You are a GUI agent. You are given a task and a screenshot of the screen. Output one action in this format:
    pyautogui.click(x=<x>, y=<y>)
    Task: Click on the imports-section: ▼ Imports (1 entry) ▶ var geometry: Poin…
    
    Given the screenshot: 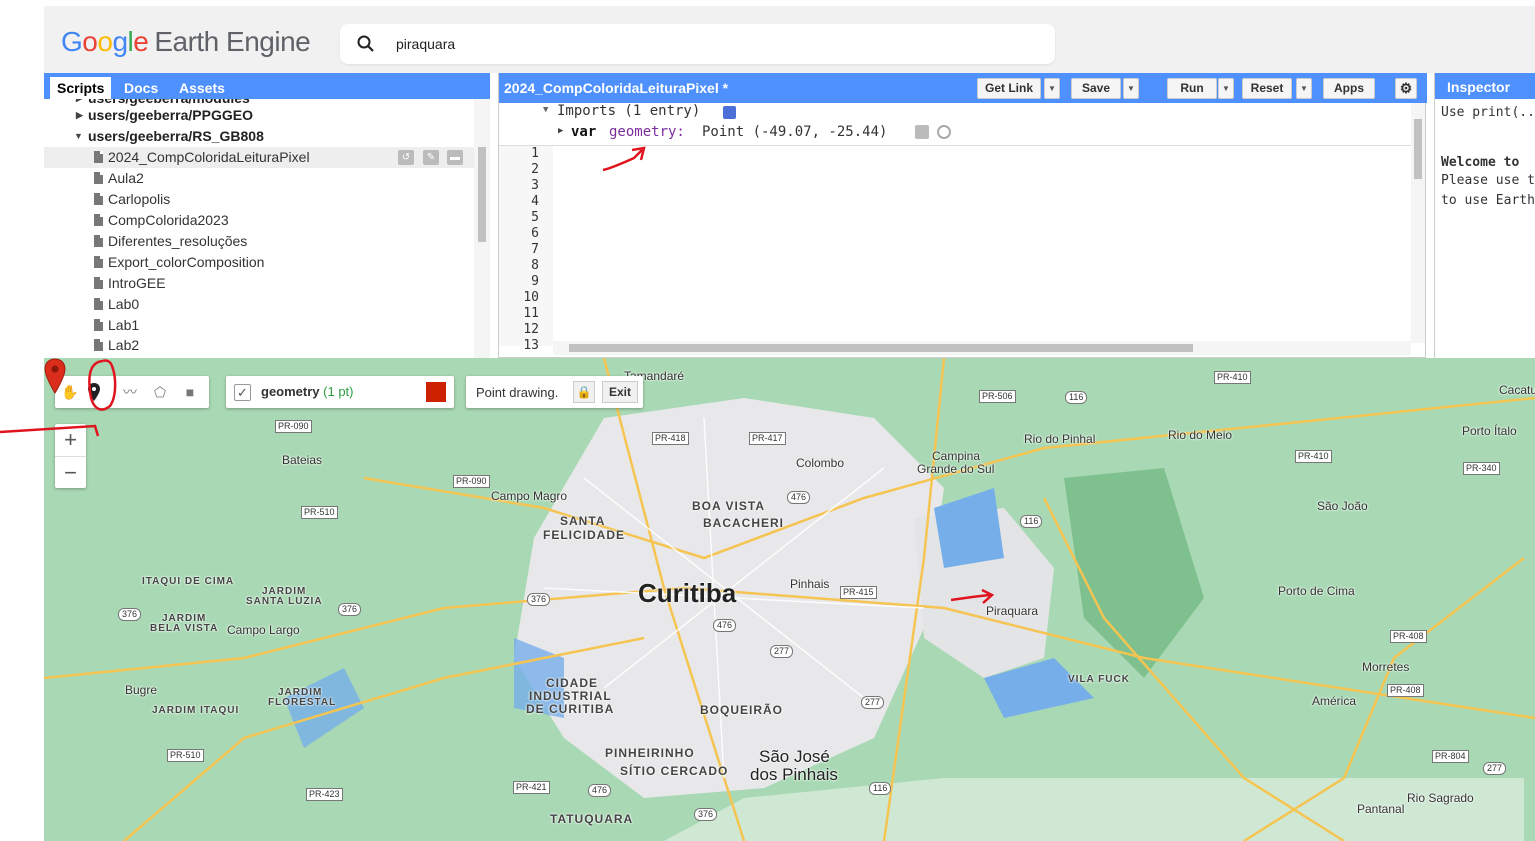 What is the action you would take?
    pyautogui.click(x=955, y=124)
    